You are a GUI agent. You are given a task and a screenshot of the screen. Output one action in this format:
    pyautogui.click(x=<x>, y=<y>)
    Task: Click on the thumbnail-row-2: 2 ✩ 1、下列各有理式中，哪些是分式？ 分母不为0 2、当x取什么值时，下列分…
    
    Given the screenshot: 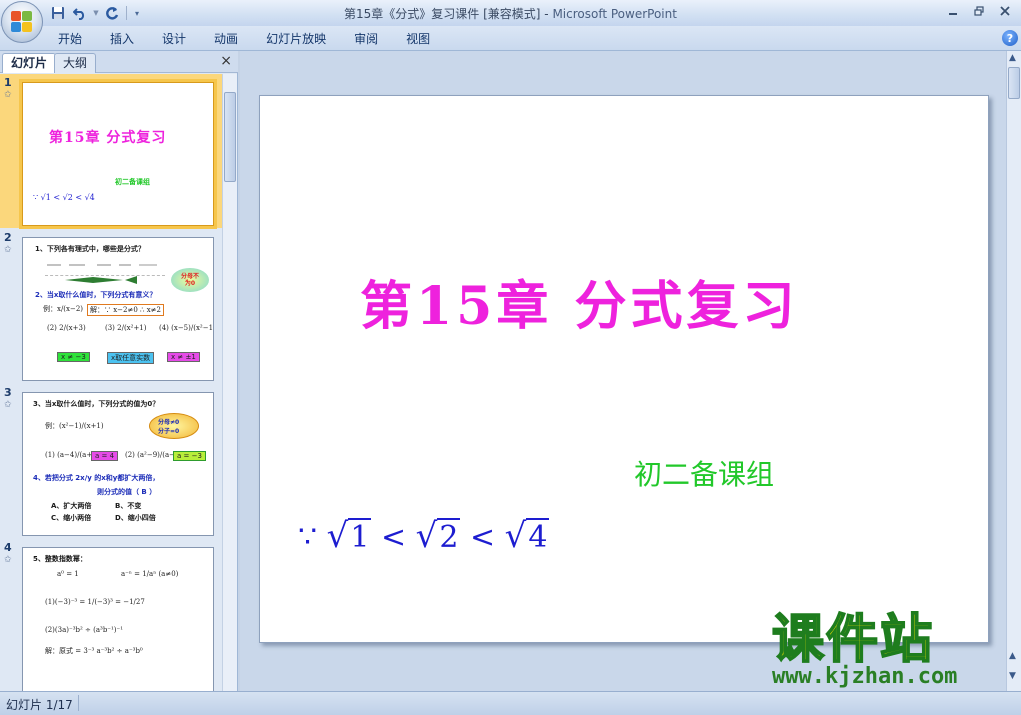 What is the action you would take?
    pyautogui.click(x=111, y=306)
    